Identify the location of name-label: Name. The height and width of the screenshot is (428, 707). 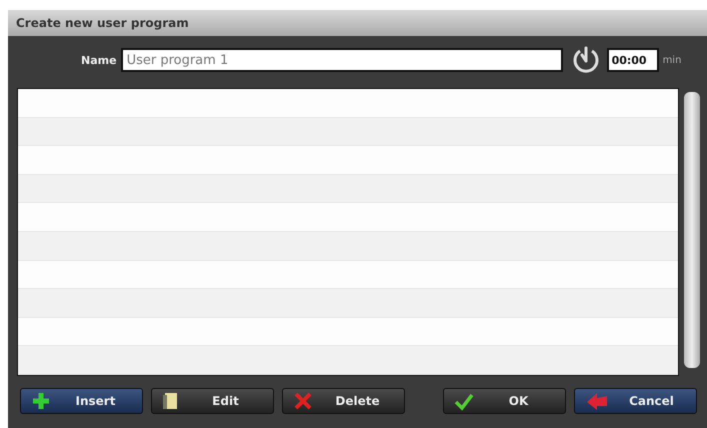
(99, 60).